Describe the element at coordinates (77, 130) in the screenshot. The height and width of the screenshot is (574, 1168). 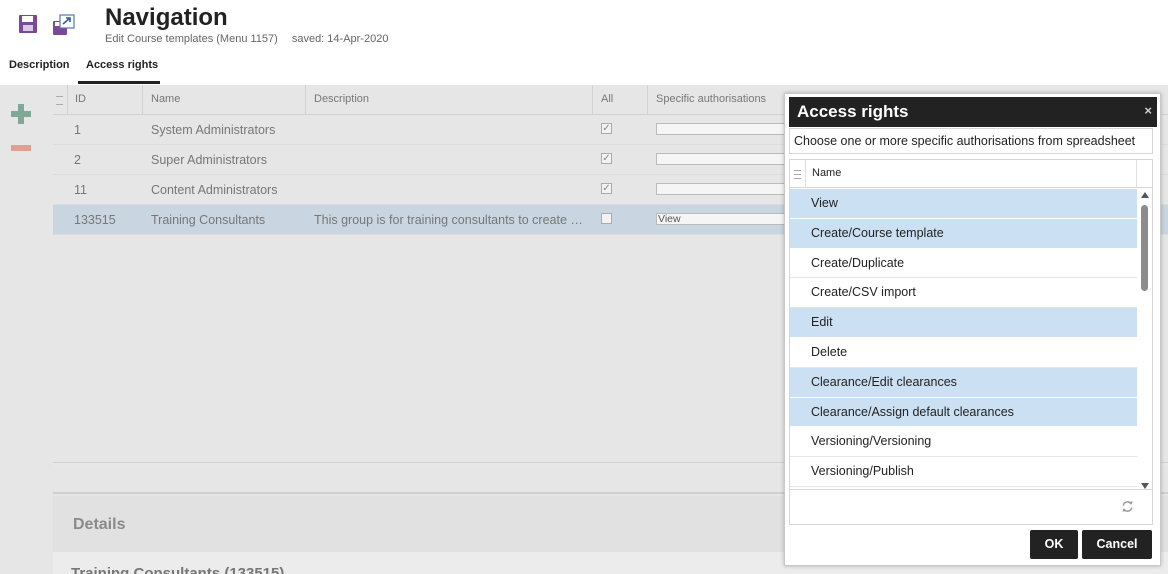
I see `cell-id: 1` at that location.